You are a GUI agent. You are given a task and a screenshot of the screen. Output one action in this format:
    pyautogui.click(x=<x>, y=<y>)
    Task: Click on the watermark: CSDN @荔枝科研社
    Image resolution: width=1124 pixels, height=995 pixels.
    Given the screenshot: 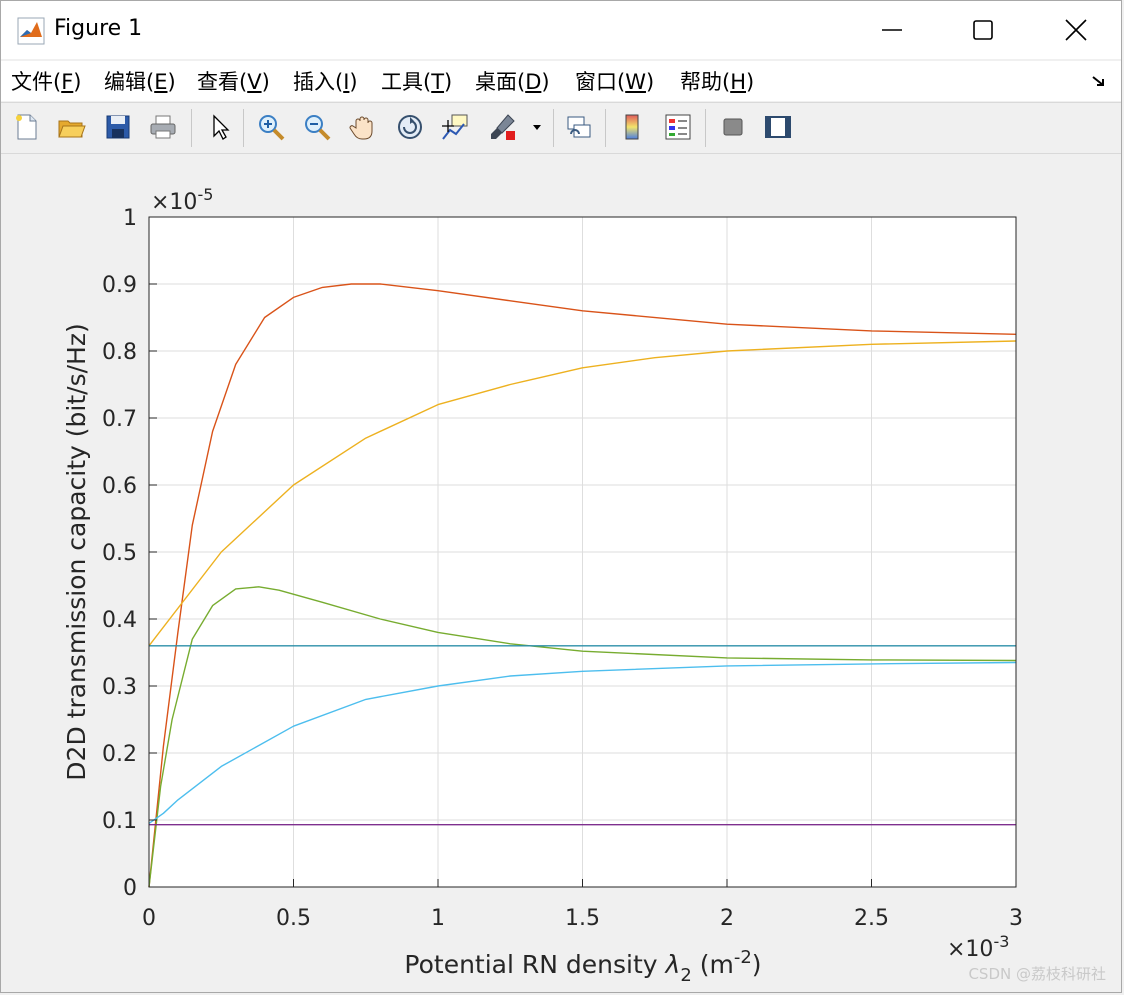 What is the action you would take?
    pyautogui.click(x=1037, y=974)
    